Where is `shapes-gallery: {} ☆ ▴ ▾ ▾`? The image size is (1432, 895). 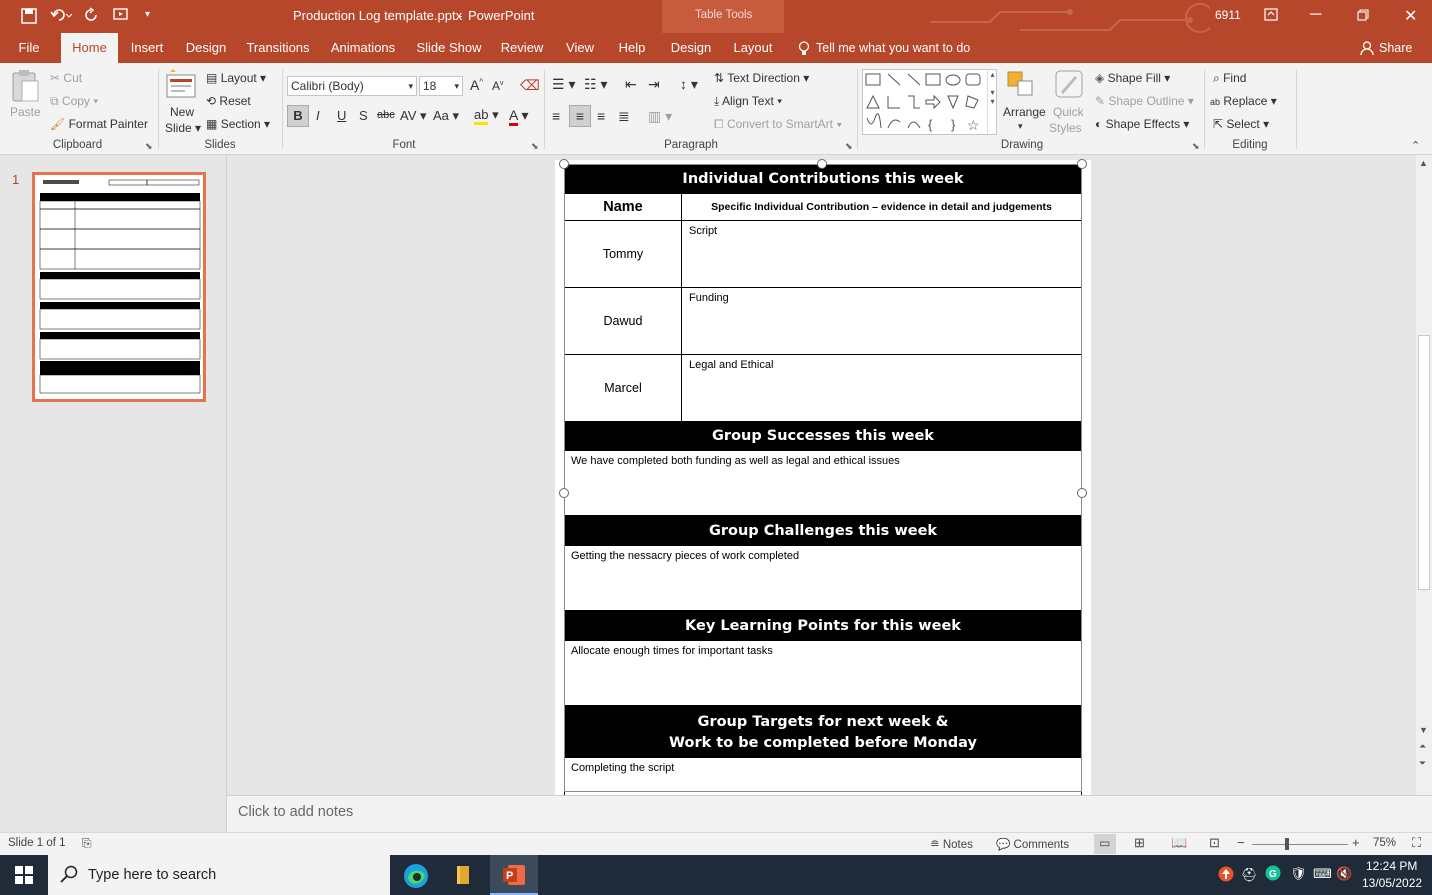 shapes-gallery: {} ☆ ▴ ▾ ▾ is located at coordinates (929, 102).